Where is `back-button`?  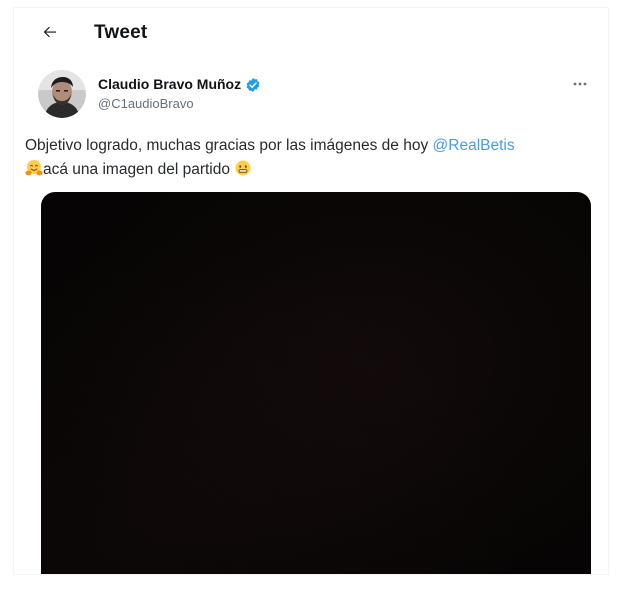
back-button is located at coordinates (50, 32).